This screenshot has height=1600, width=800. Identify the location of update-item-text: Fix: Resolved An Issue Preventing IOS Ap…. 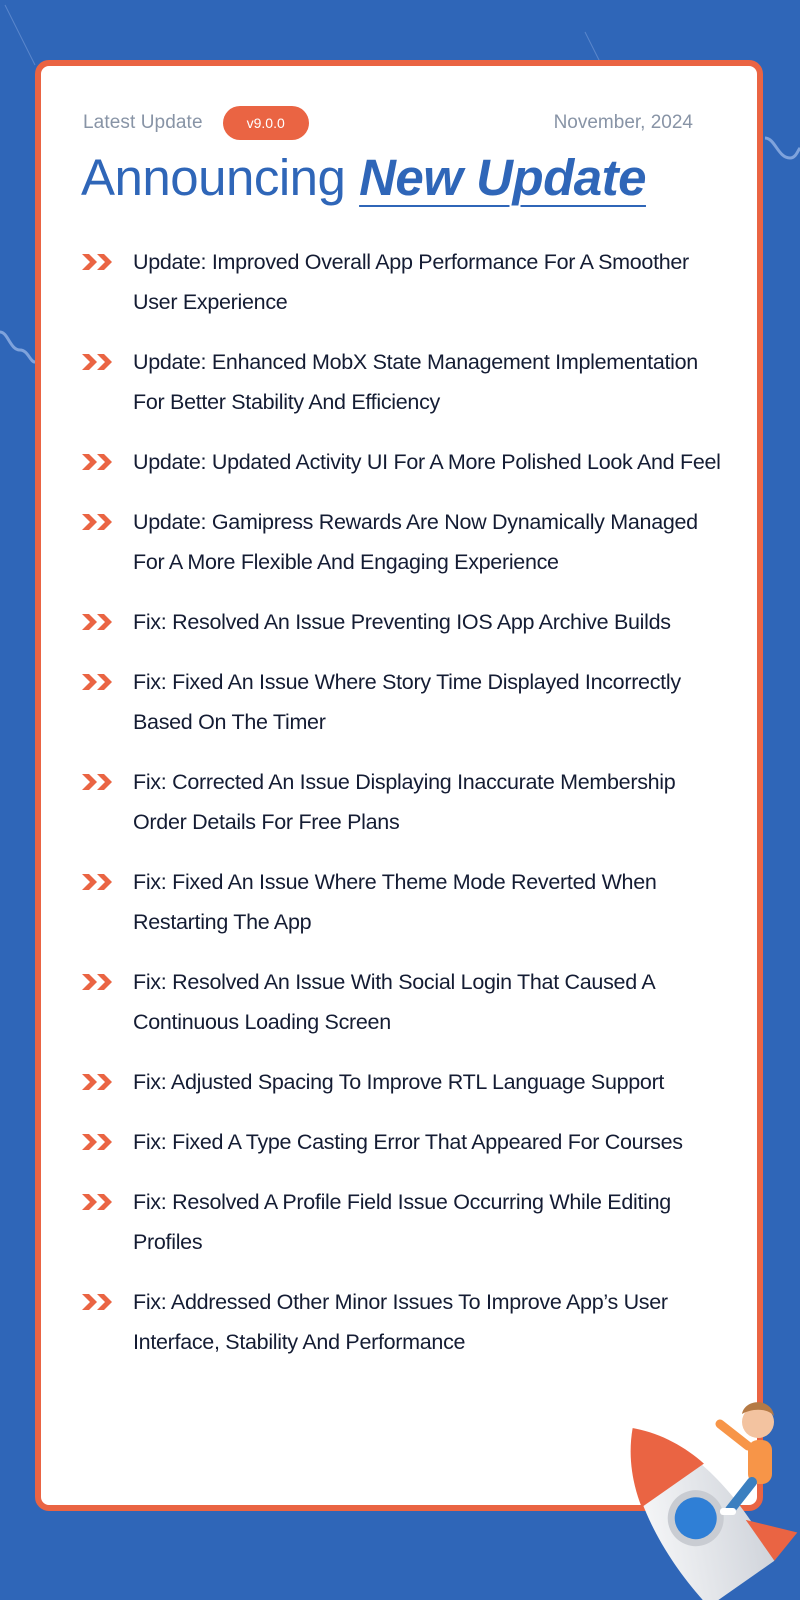
(402, 622).